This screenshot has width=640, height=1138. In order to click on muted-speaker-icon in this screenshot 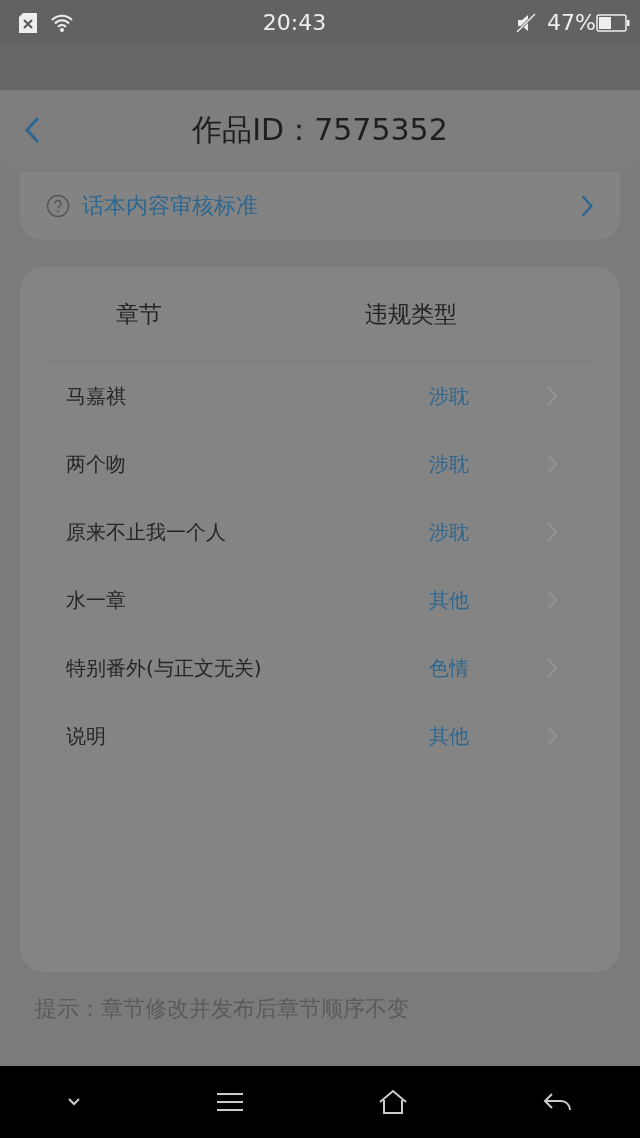, I will do `click(526, 22)`.